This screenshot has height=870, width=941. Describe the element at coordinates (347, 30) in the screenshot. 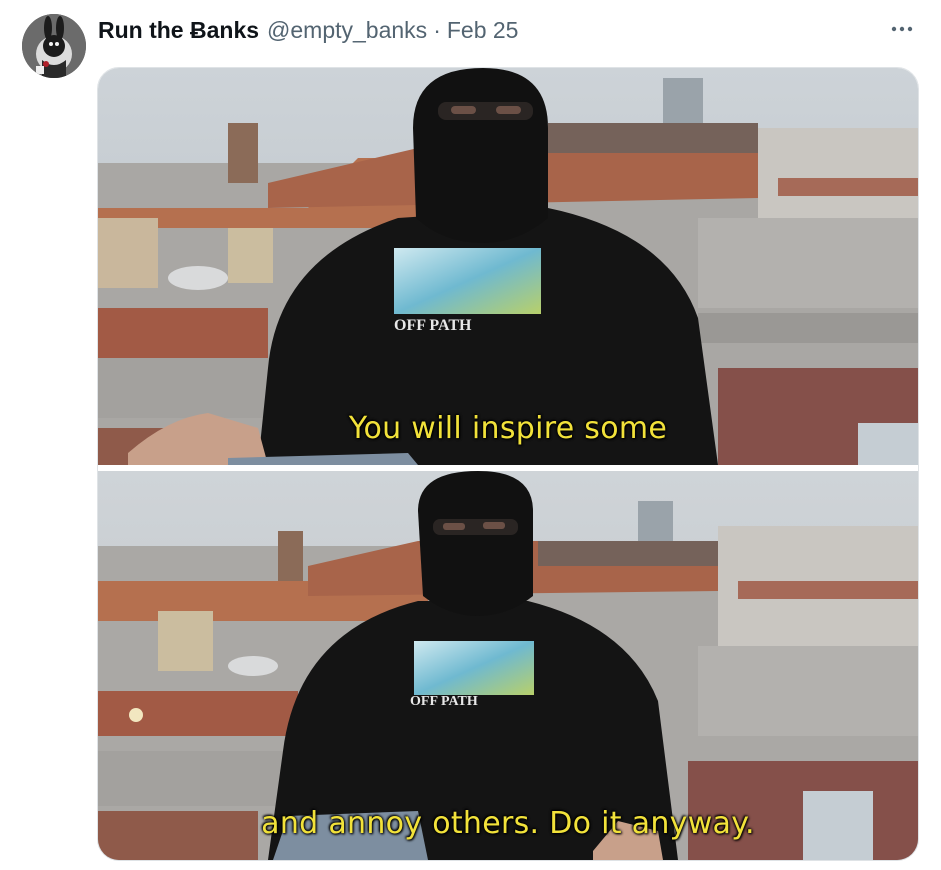

I see `author-handle: @empty_banks` at that location.